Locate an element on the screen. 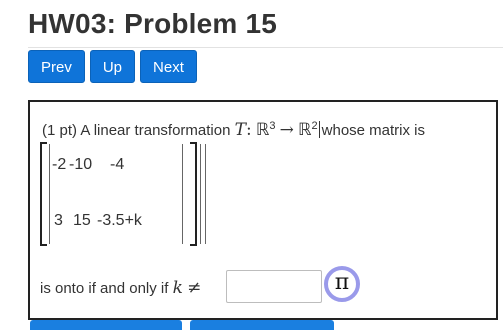 Image resolution: width=503 pixels, height=330 pixels. answer-input is located at coordinates (274, 286).